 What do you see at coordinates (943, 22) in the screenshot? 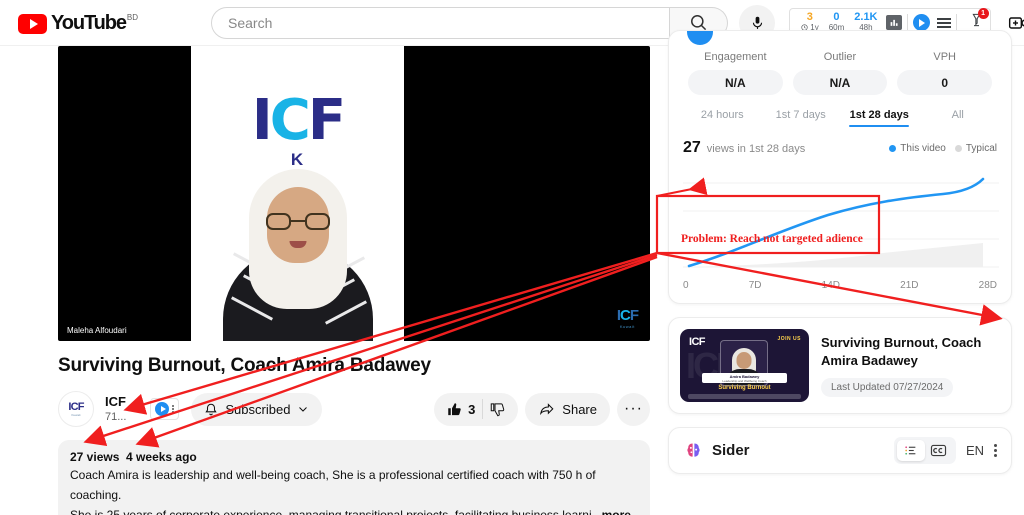
I see `hamburger-menu-icon` at bounding box center [943, 22].